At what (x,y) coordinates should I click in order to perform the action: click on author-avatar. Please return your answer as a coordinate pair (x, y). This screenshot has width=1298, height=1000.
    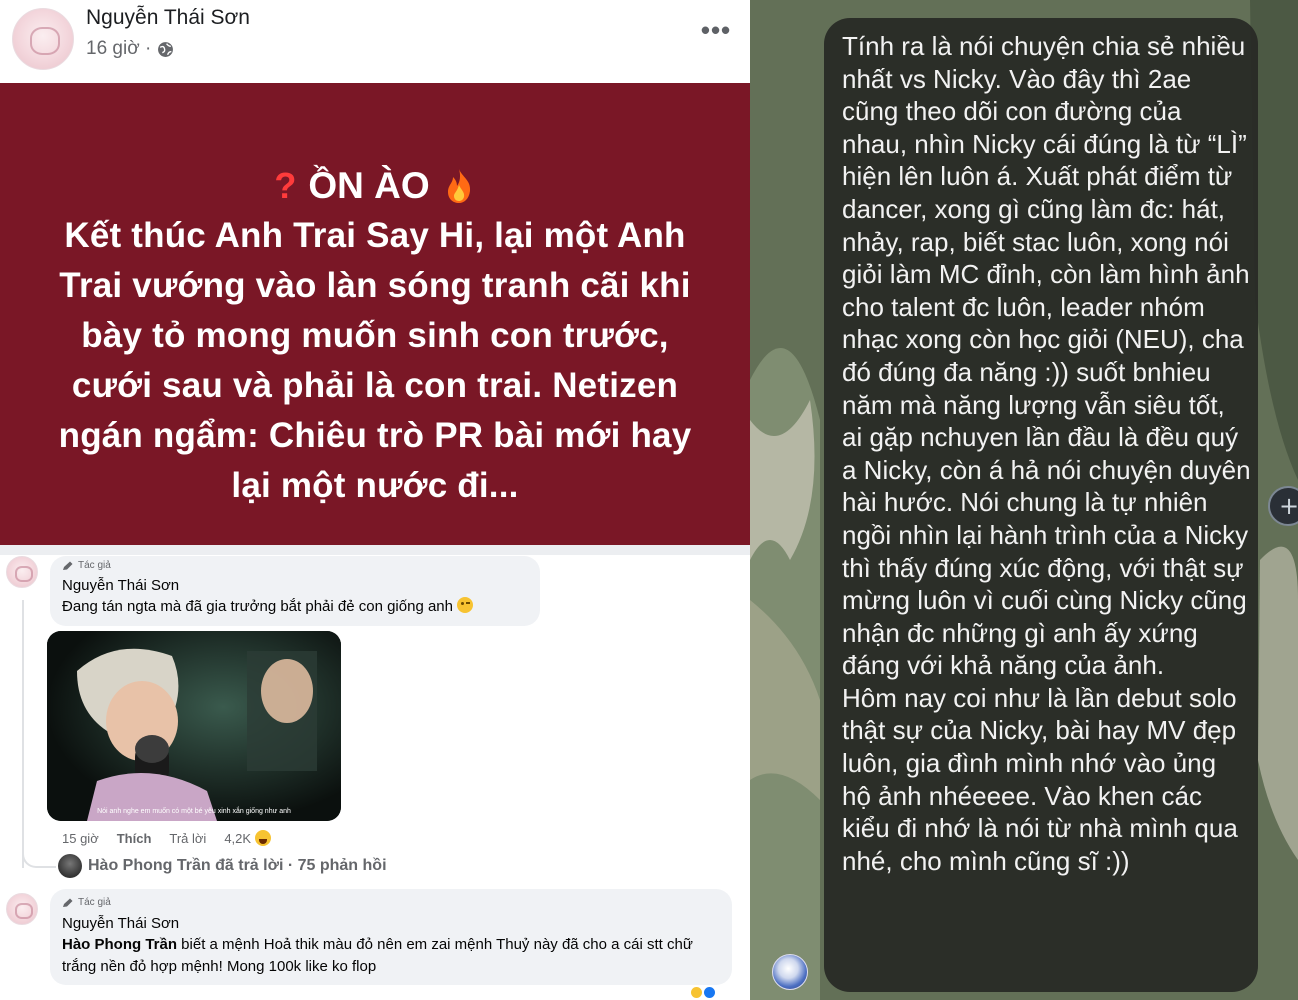
    Looking at the image, I should click on (43, 39).